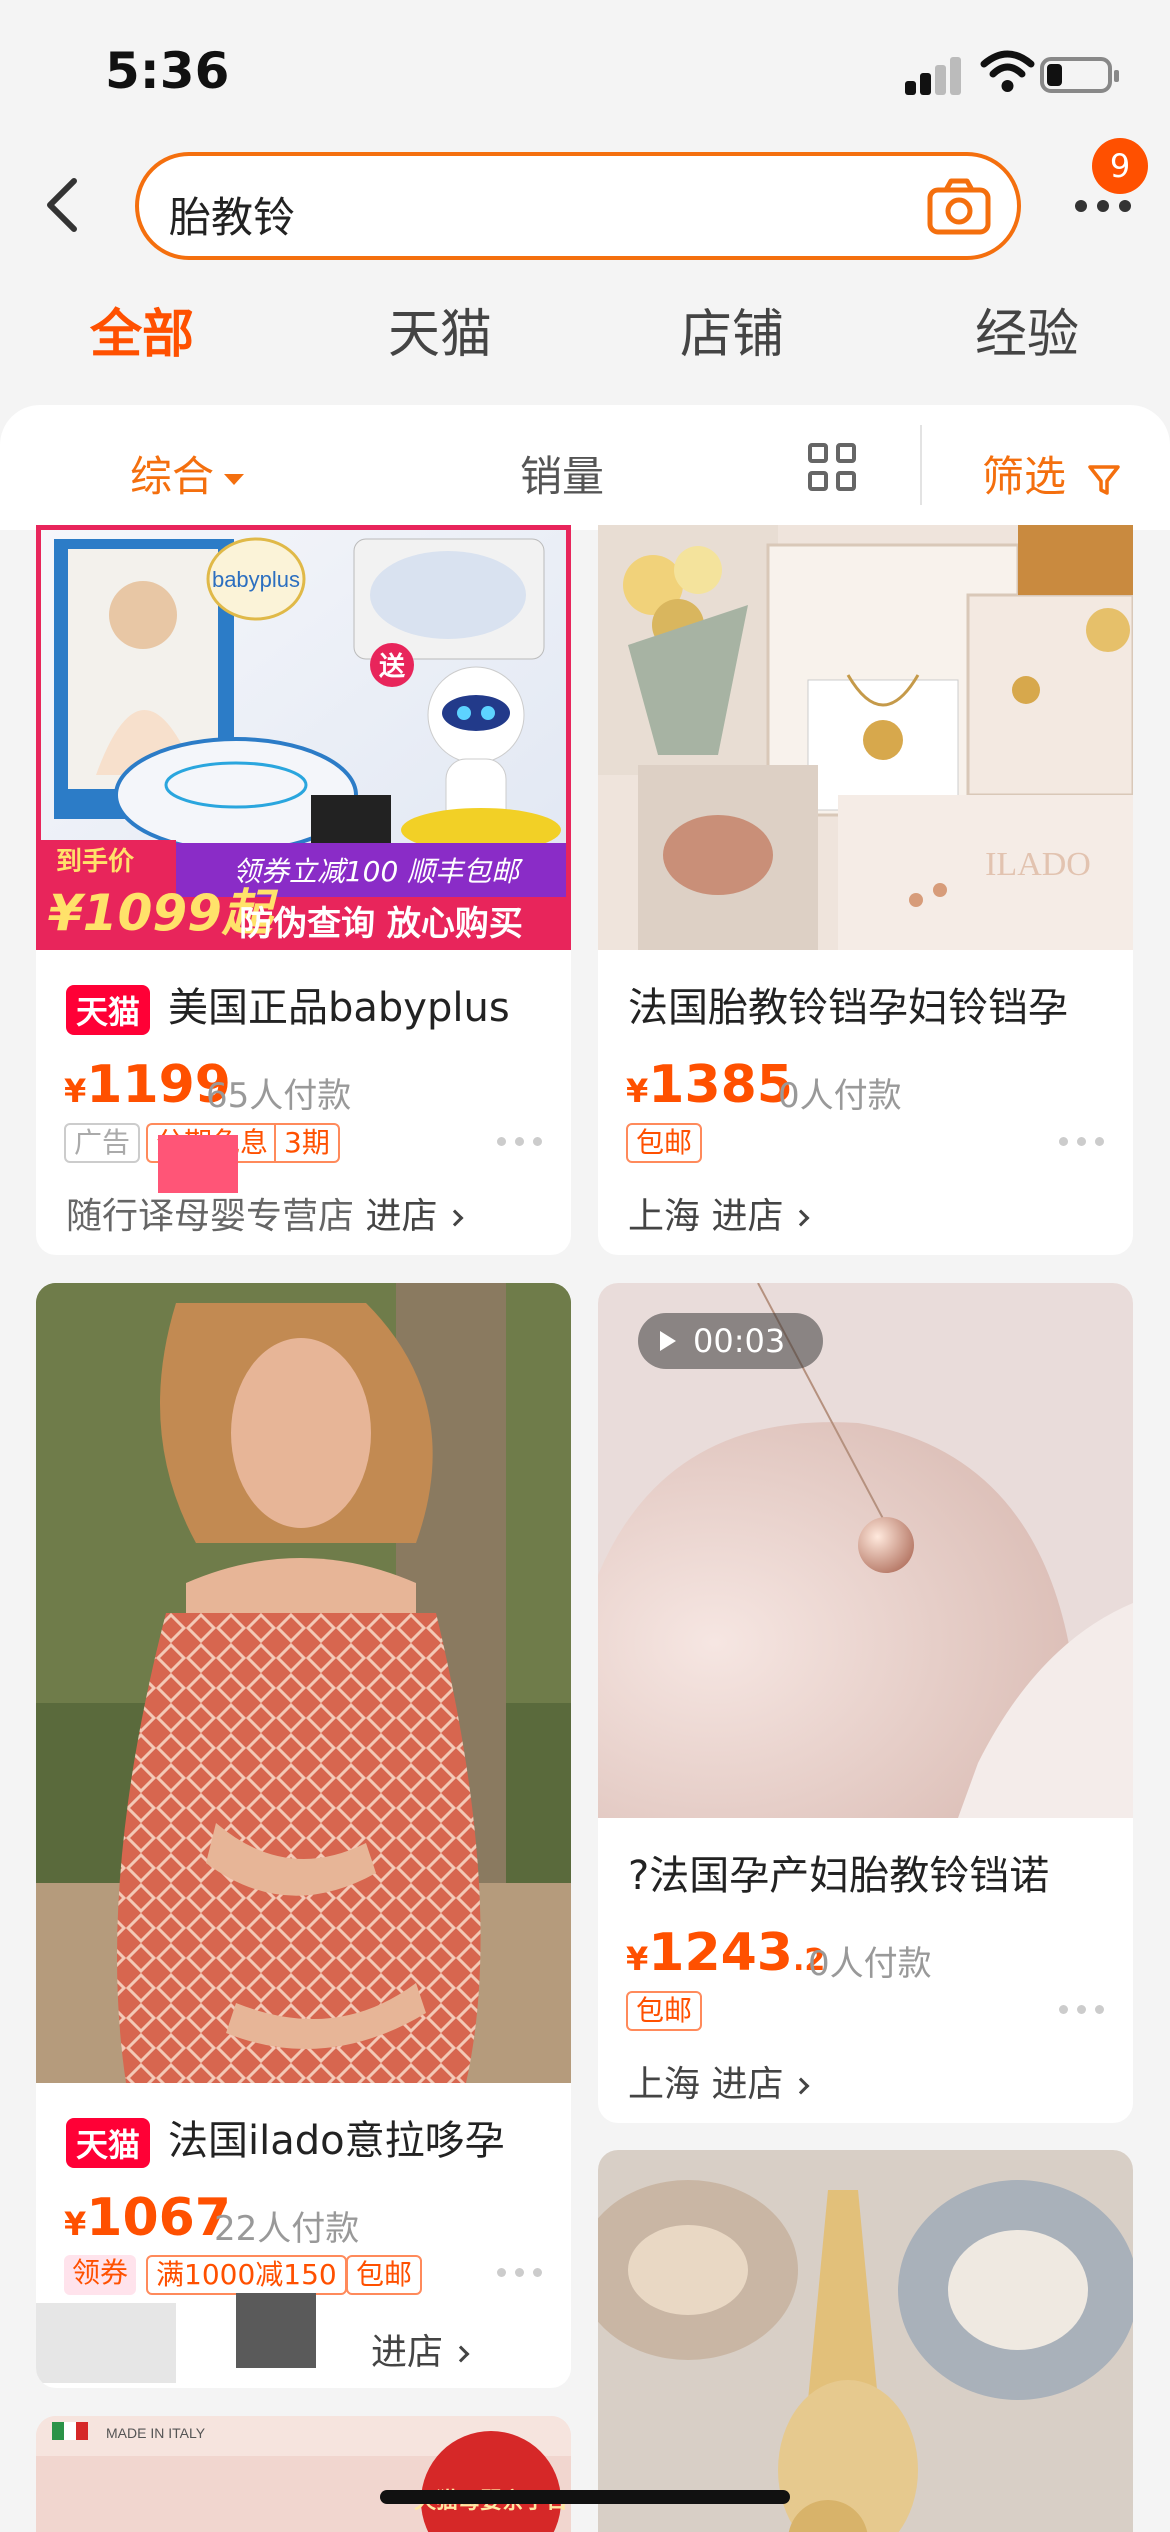  I want to click on grid-view-icon, so click(833, 468).